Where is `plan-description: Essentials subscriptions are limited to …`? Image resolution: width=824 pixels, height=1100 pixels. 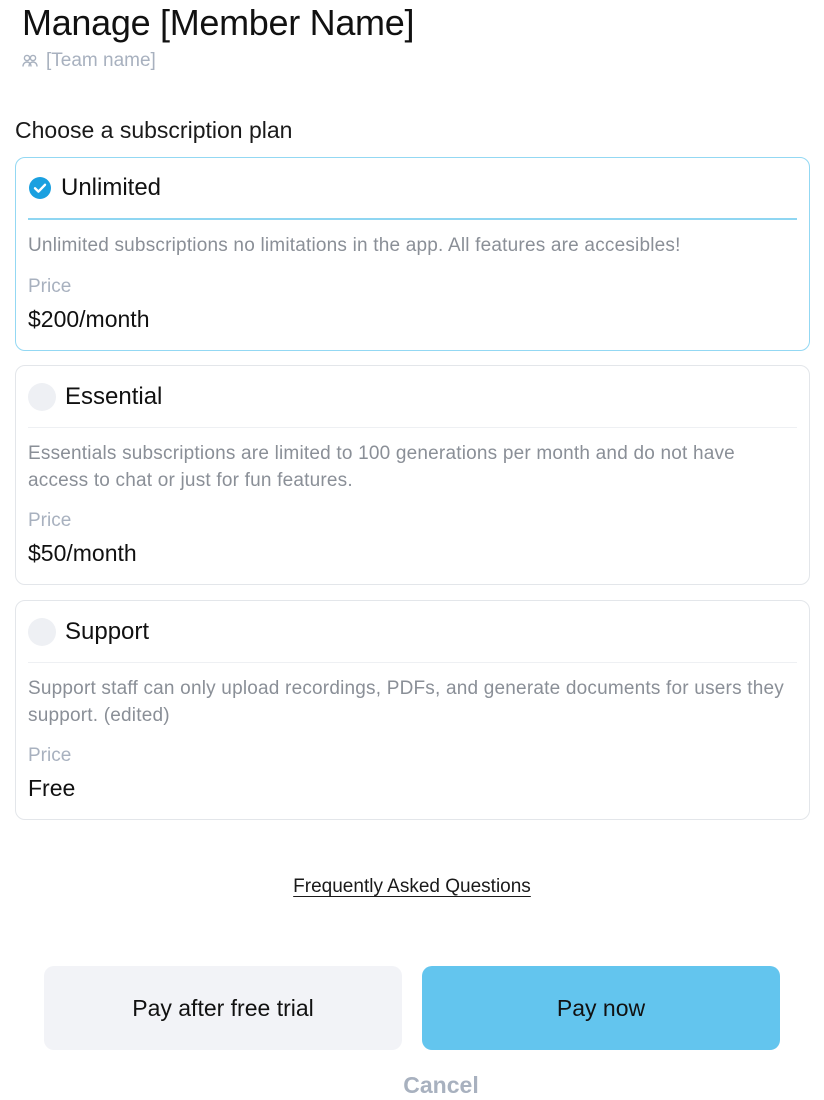
plan-description: Essentials subscriptions are limited to … is located at coordinates (381, 467).